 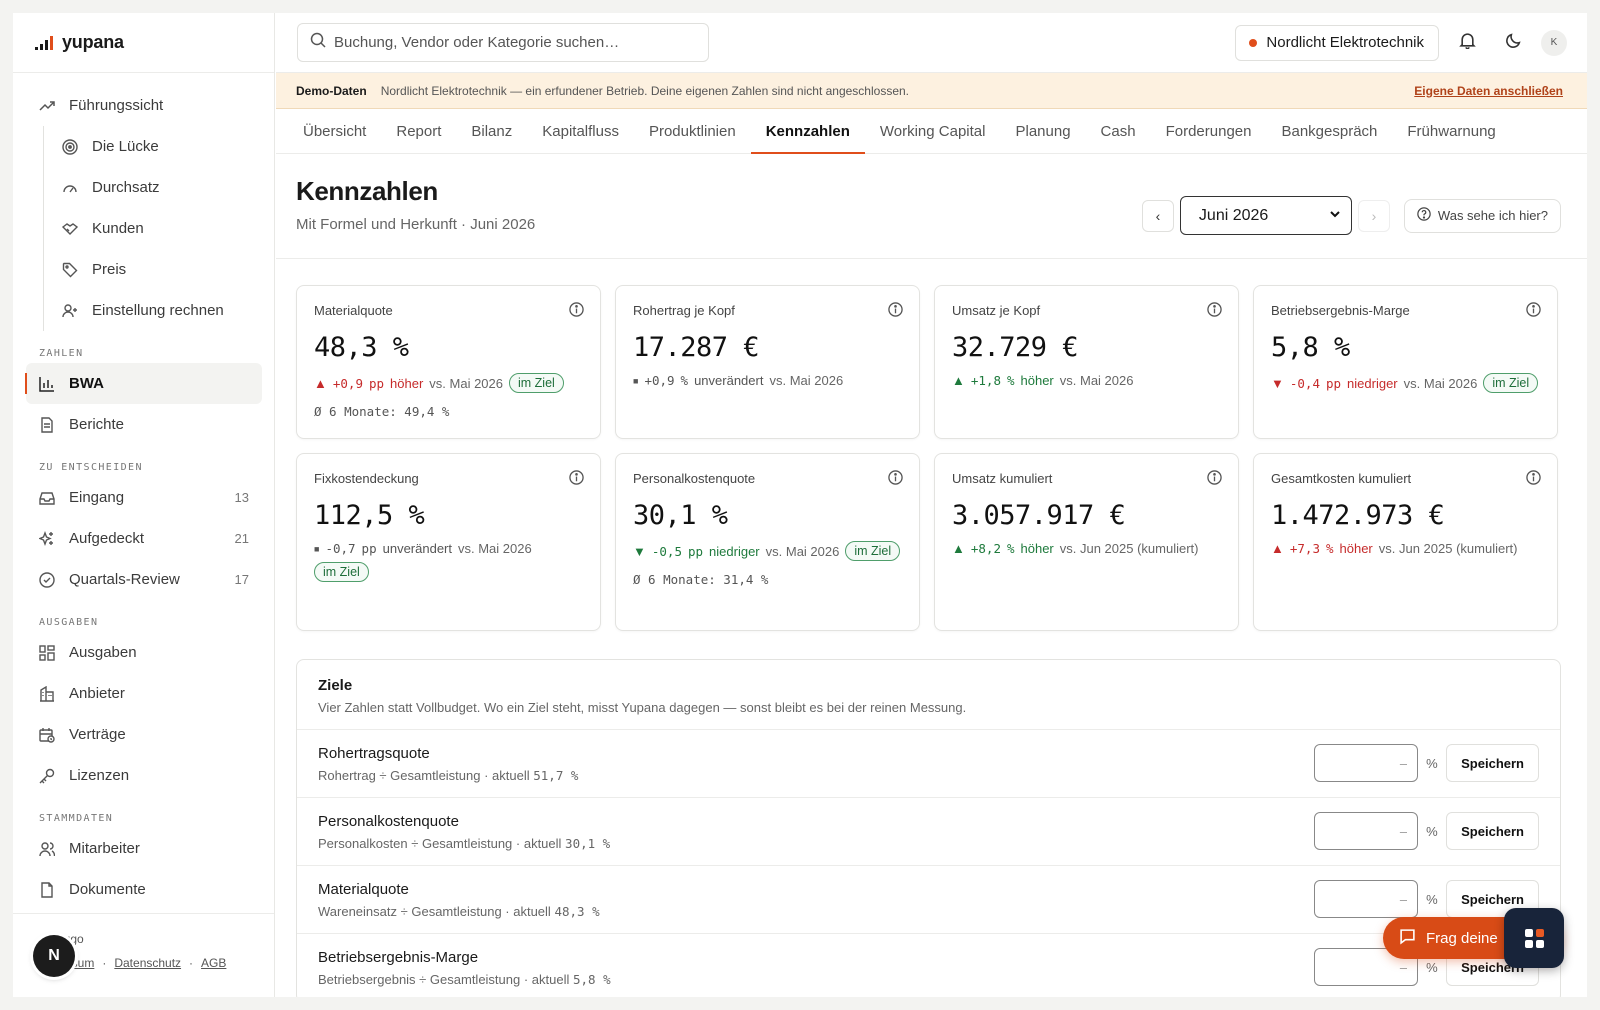 I want to click on sidebar-item-label: Mitarbeiter, so click(x=104, y=848).